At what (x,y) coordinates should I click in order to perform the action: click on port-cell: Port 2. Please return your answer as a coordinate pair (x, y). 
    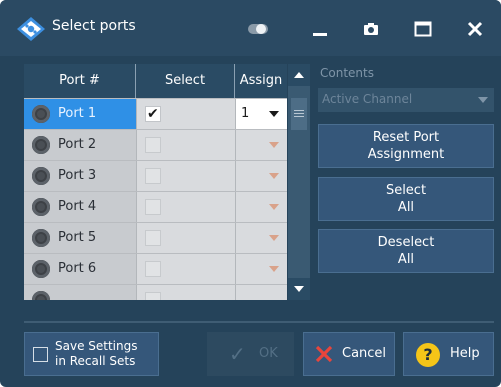
    Looking at the image, I should click on (80, 145).